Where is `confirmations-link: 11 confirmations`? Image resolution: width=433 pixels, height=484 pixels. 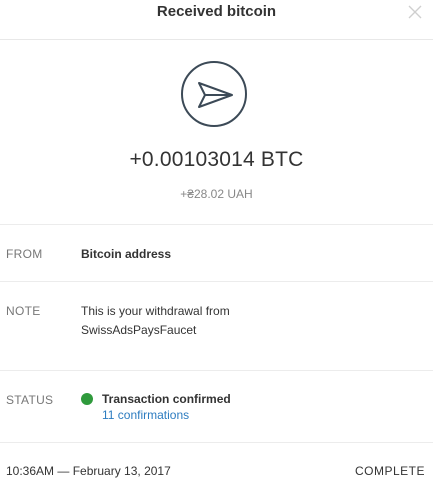 confirmations-link: 11 confirmations is located at coordinates (145, 415).